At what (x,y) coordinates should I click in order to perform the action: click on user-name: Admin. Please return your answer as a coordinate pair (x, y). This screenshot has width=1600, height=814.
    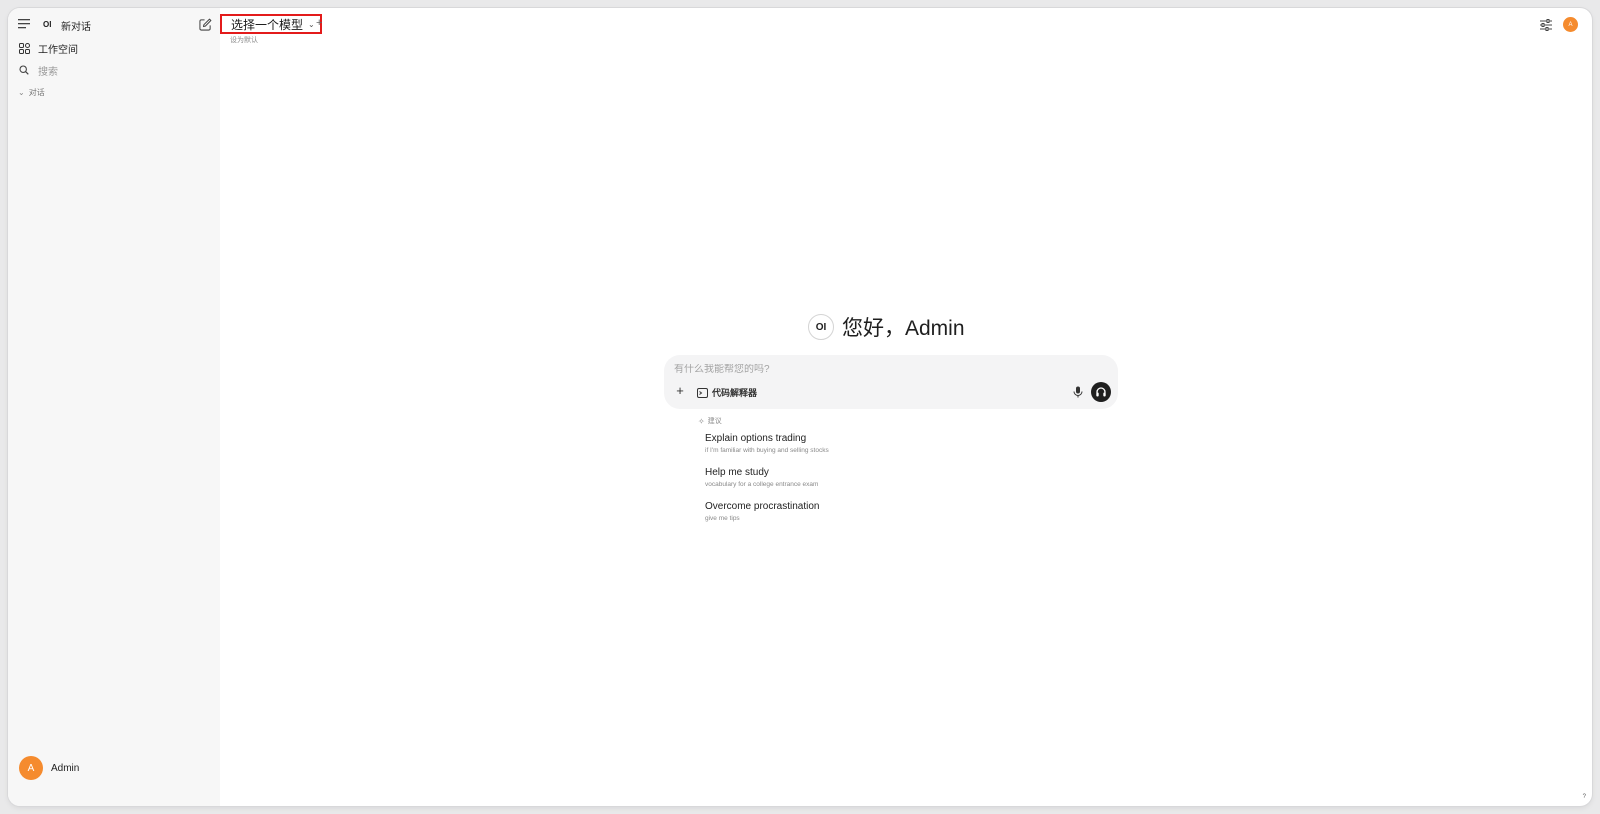
    Looking at the image, I should click on (65, 768).